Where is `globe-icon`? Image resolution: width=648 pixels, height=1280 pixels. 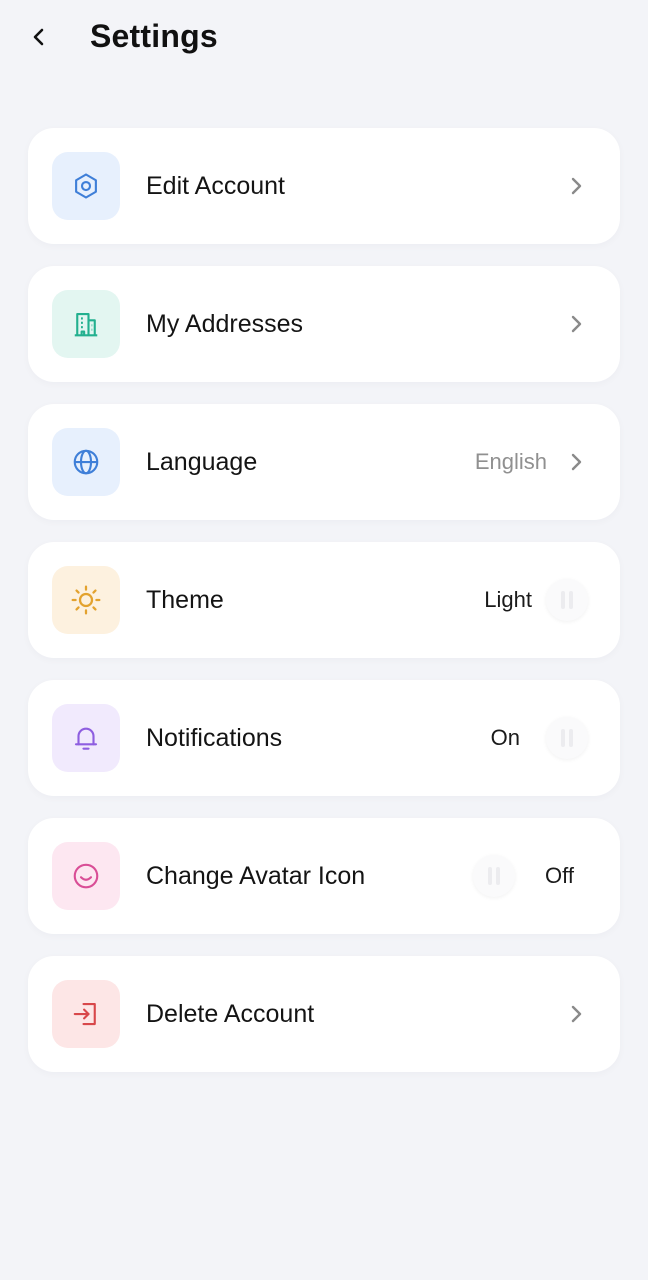 globe-icon is located at coordinates (86, 462).